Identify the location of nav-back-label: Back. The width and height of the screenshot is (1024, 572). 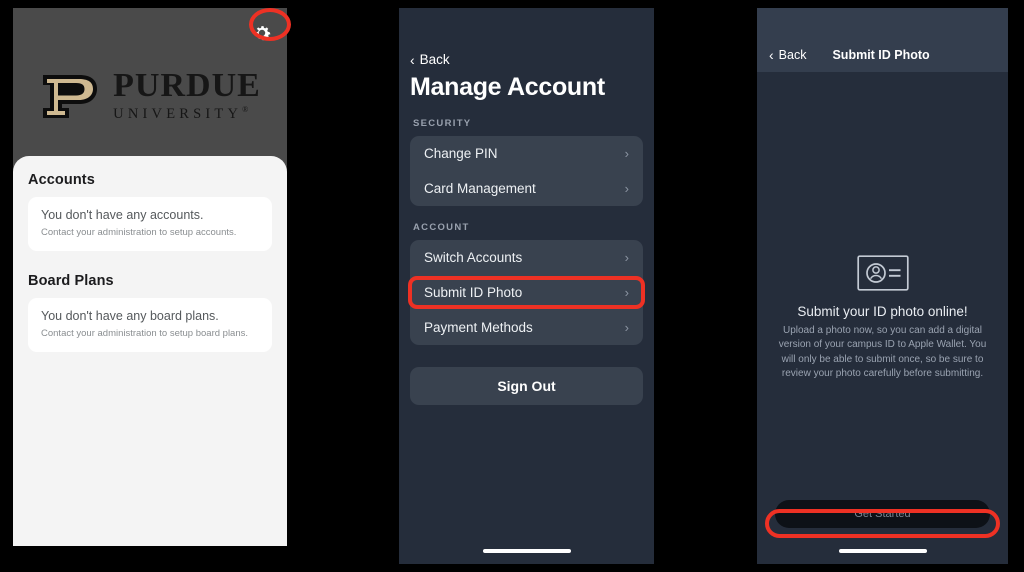
(792, 55).